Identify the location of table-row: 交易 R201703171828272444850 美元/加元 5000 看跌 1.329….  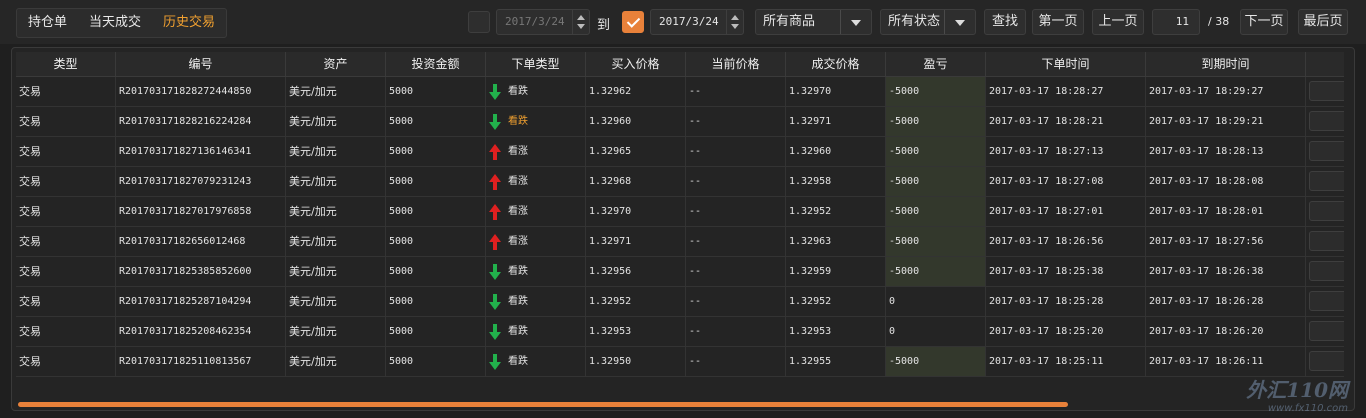
(680, 92).